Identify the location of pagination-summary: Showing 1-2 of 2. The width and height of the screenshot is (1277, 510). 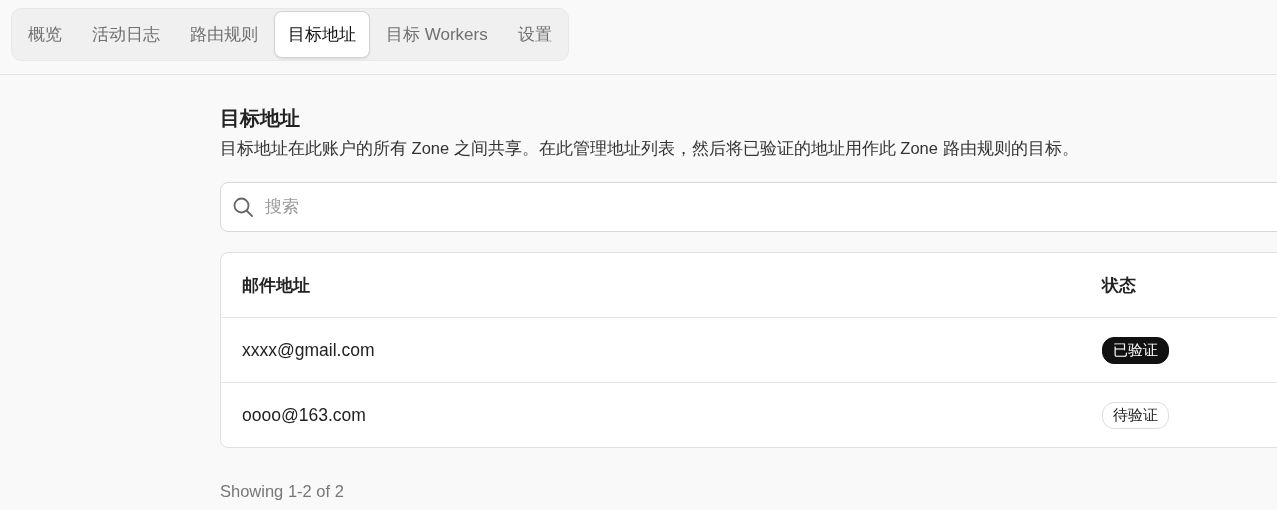
(282, 491).